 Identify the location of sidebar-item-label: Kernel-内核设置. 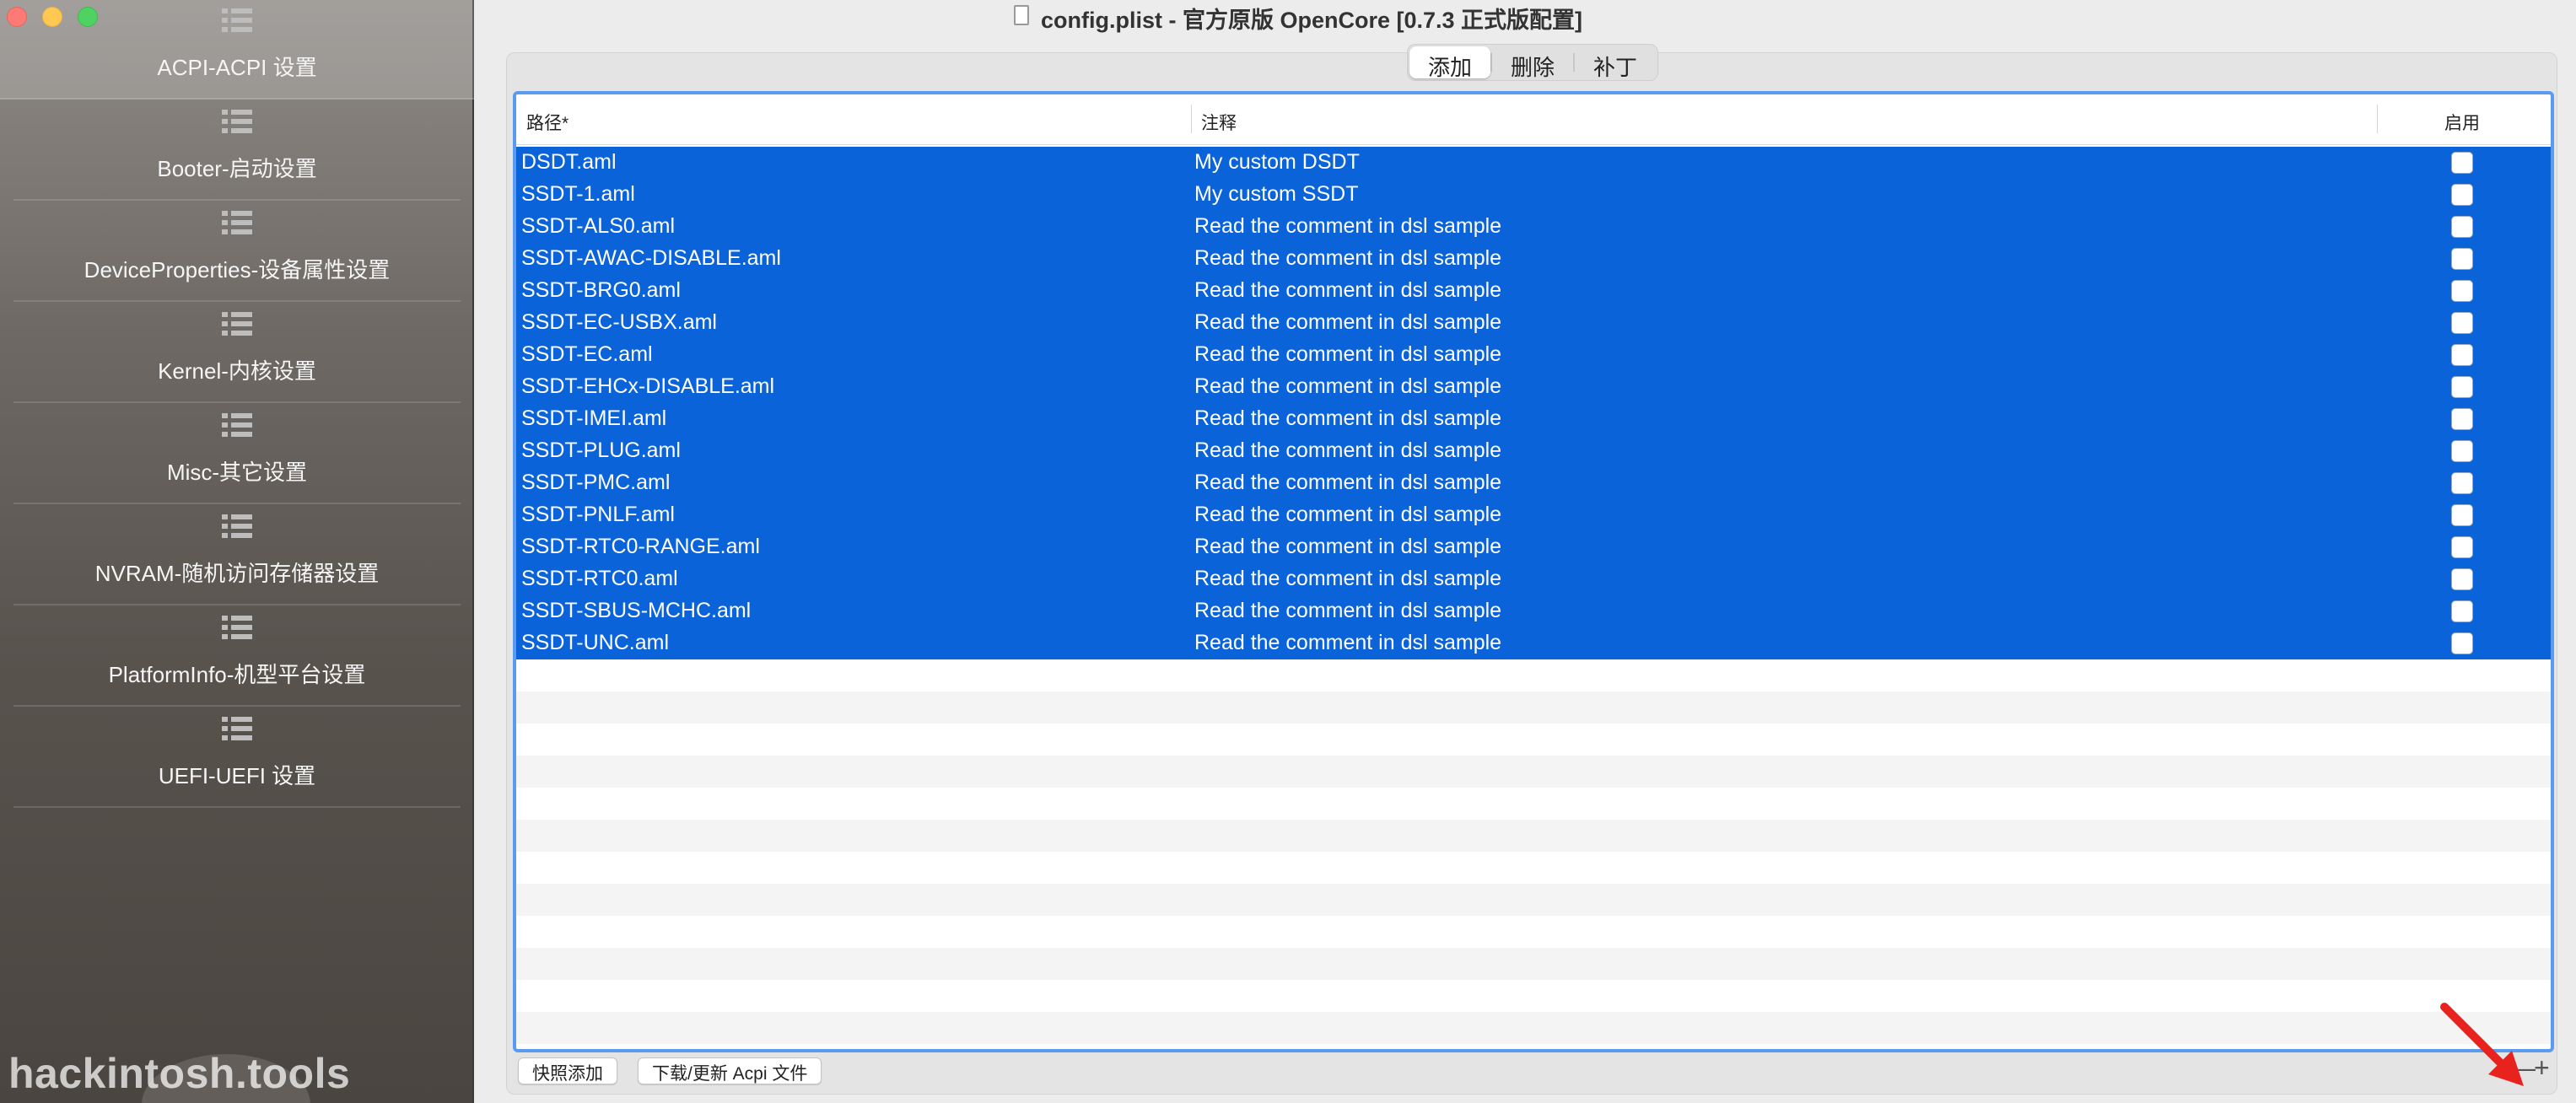
(237, 371).